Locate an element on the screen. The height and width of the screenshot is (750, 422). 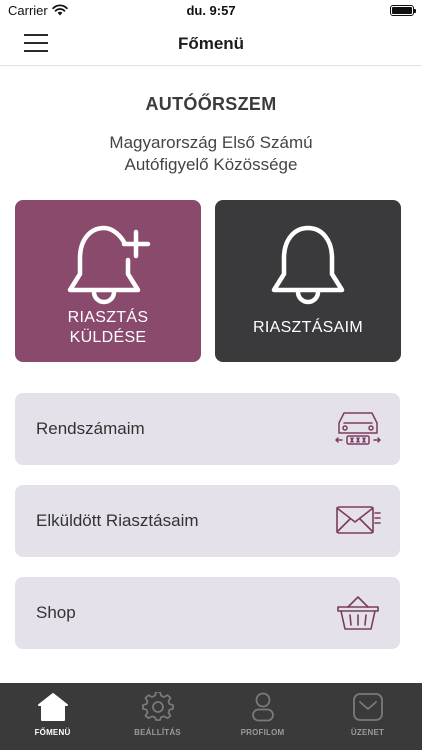
home-icon is located at coordinates (52, 707).